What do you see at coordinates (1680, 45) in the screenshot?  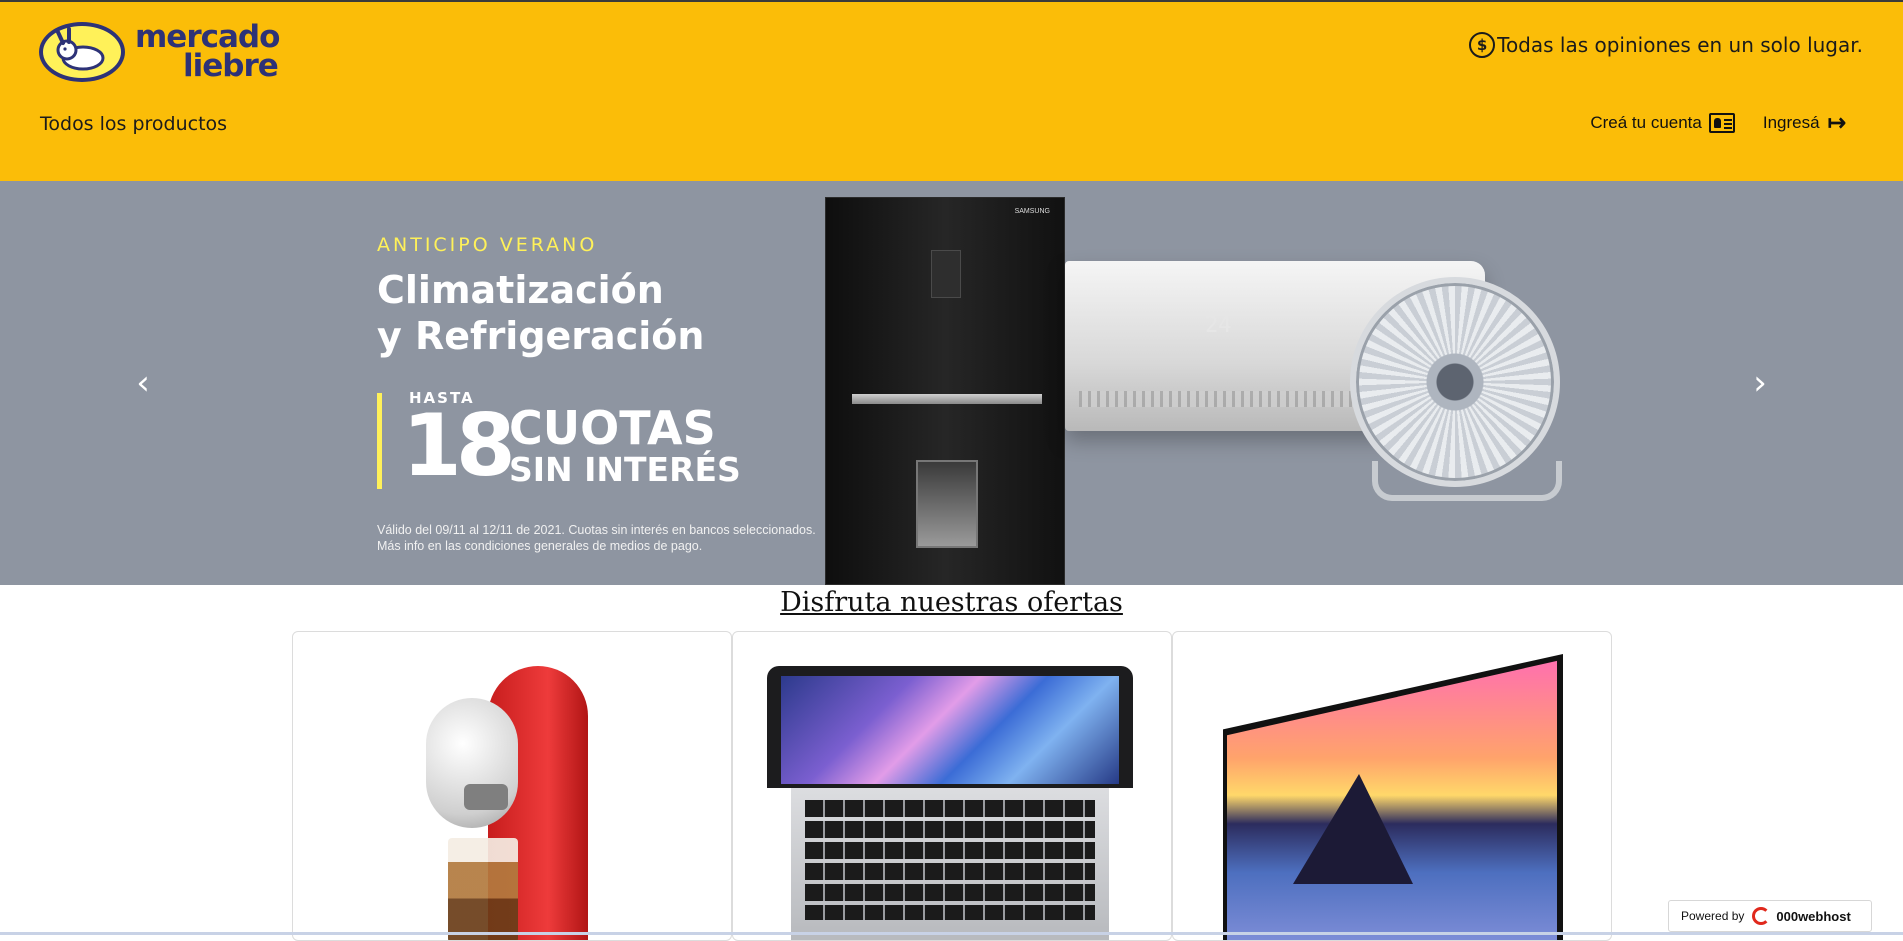 I see `tagline-text: Todas las opiniones en un solo lugar.` at bounding box center [1680, 45].